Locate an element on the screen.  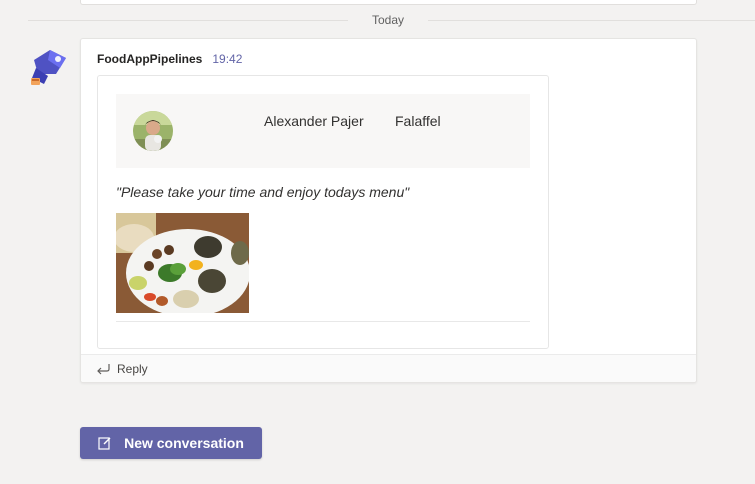
card-separator is located at coordinates (323, 321).